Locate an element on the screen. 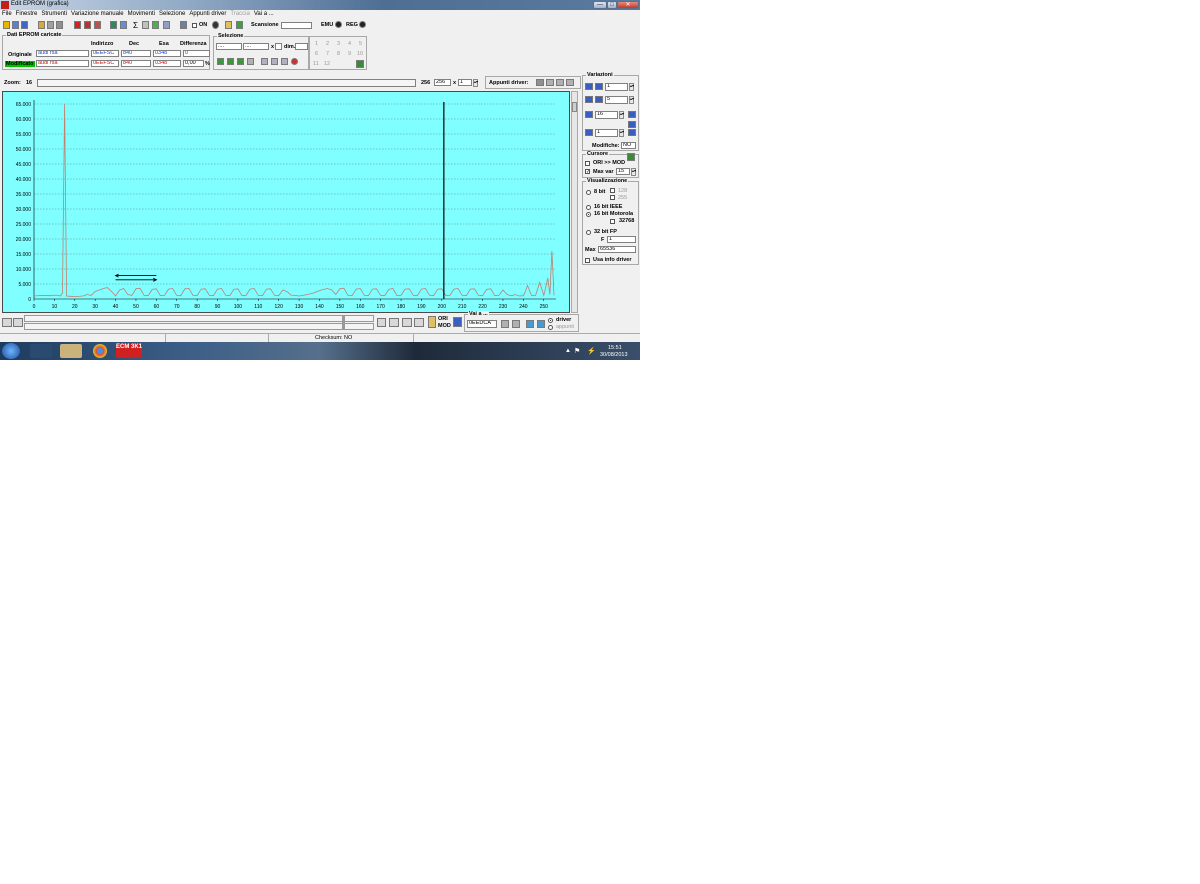 This screenshot has height=884, width=1200. cursore-settings-icon is located at coordinates (631, 157).